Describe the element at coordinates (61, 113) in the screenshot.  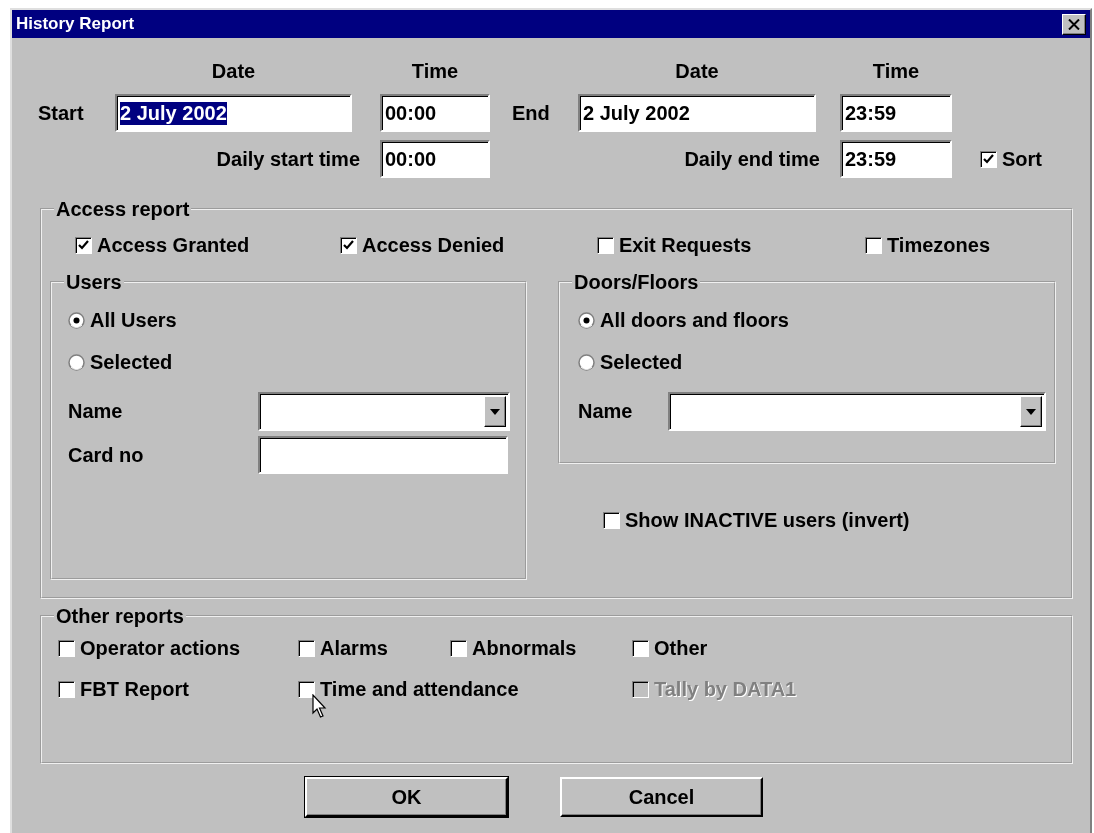
I see `start-label: Start` at that location.